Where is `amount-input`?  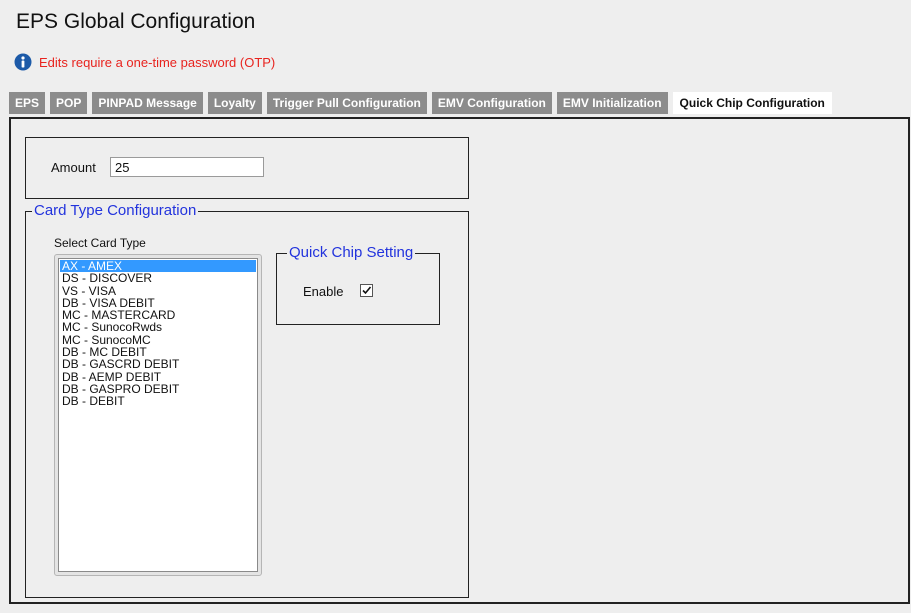
amount-input is located at coordinates (187, 167).